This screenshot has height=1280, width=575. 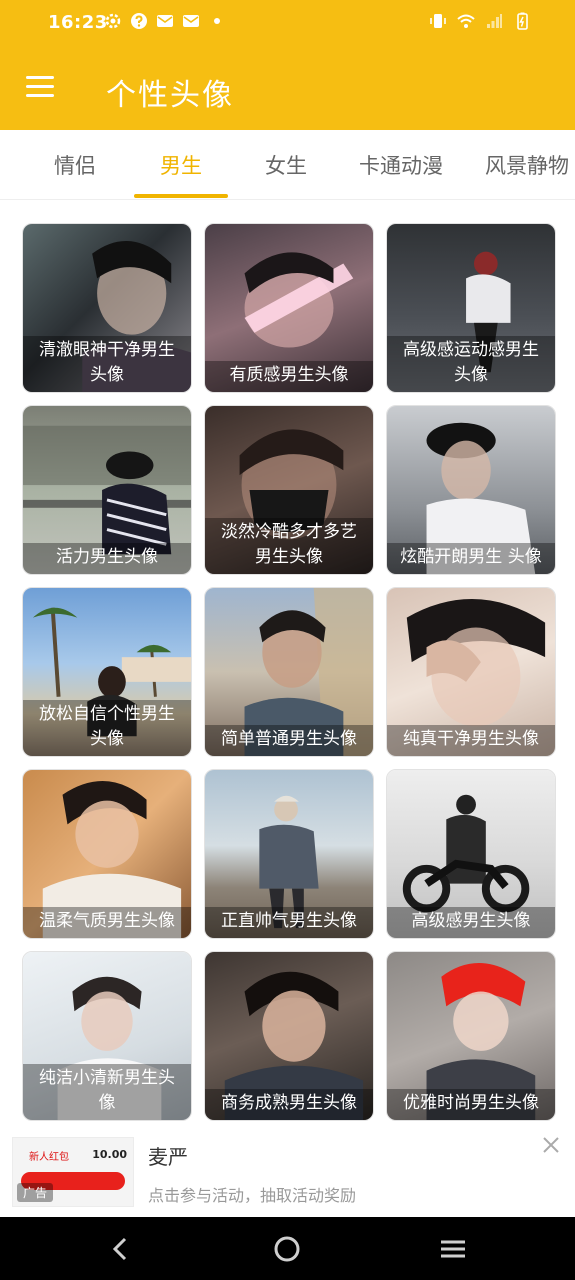 What do you see at coordinates (107, 854) in the screenshot?
I see `avatar-card: 温柔气质男生头像` at bounding box center [107, 854].